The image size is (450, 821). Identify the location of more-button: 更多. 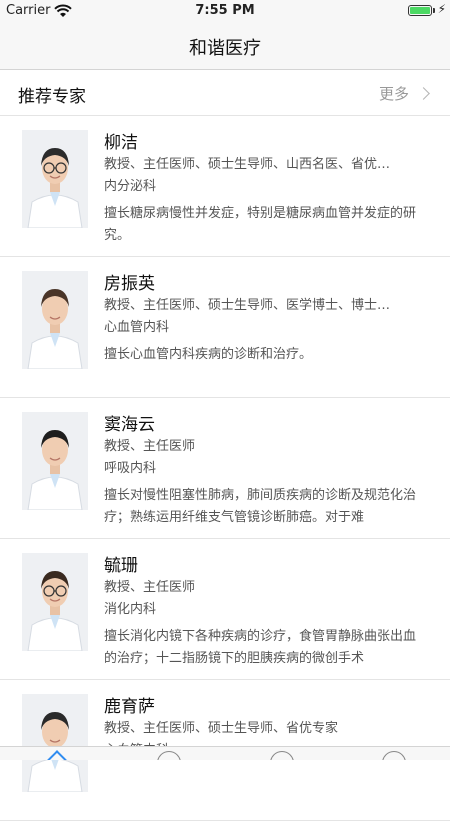
(404, 93).